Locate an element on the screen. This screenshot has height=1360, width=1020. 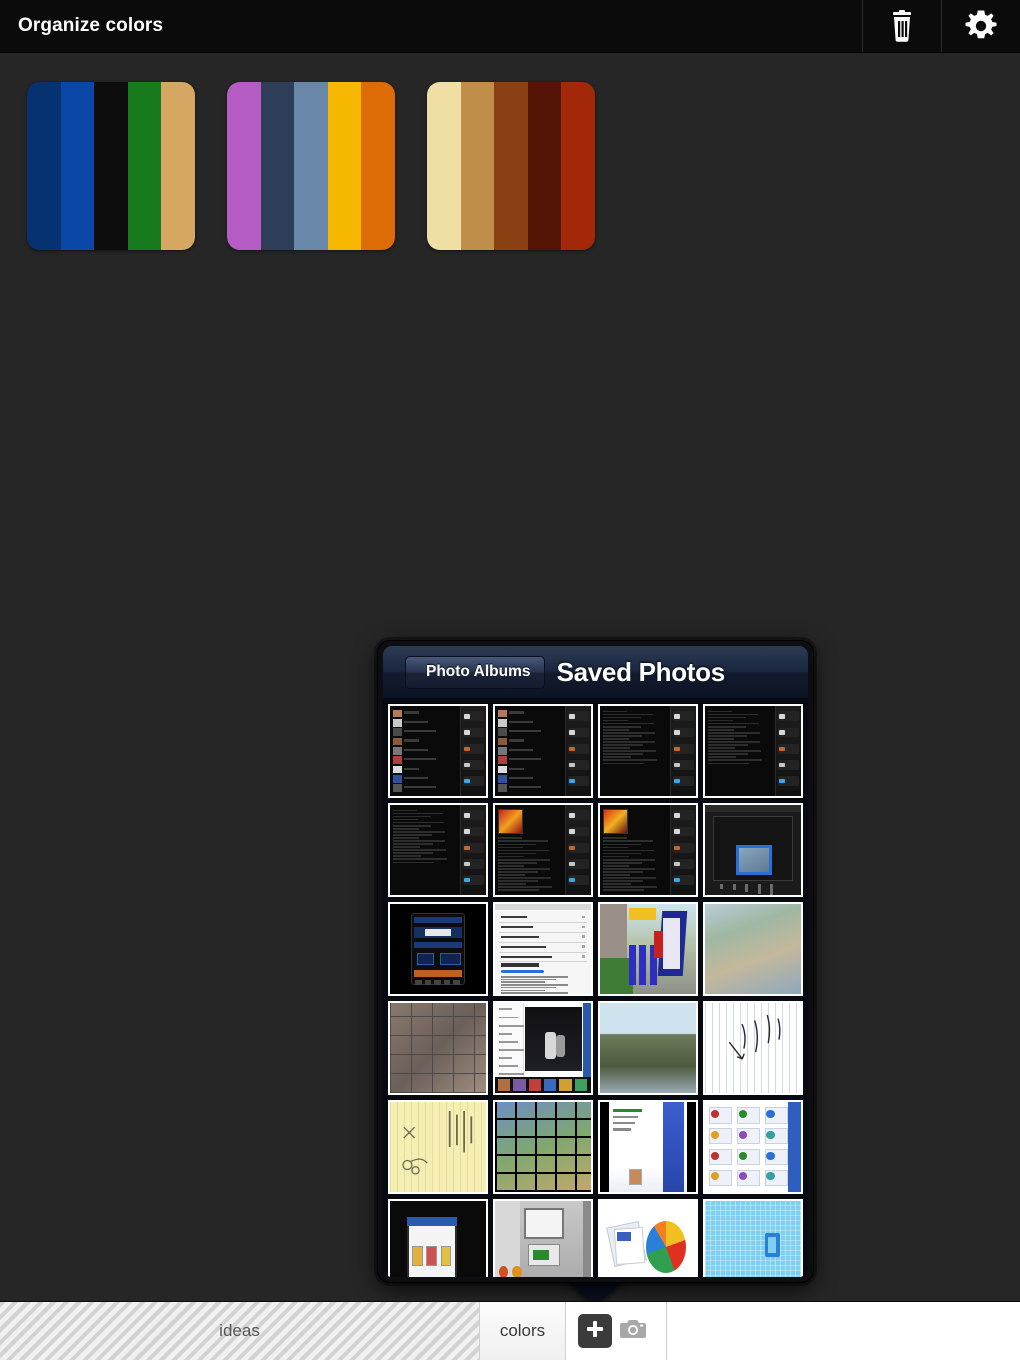
settings-button is located at coordinates (980, 26).